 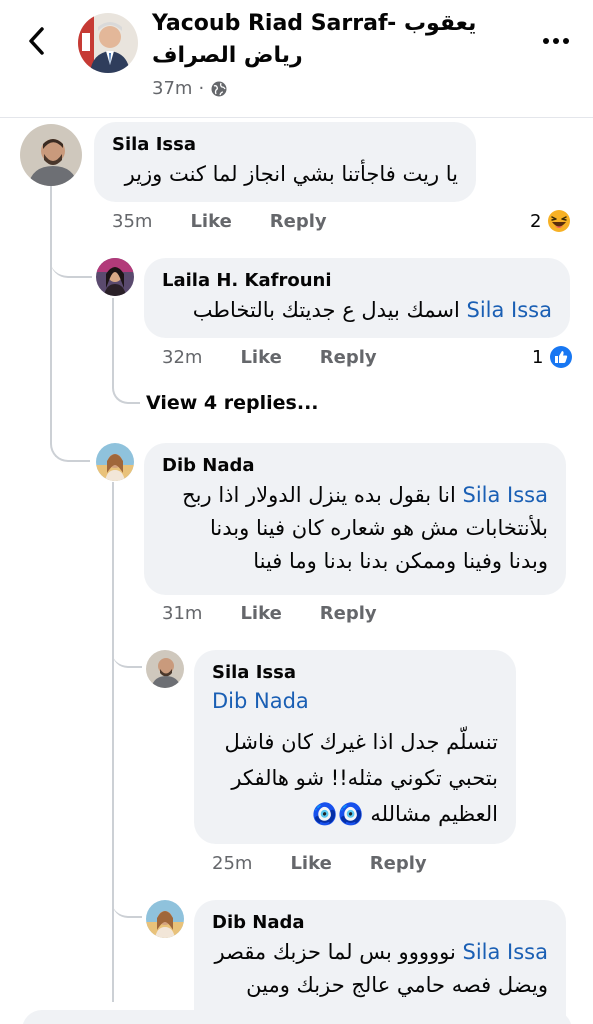 What do you see at coordinates (536, 221) in the screenshot?
I see `reaction-count: 2` at bounding box center [536, 221].